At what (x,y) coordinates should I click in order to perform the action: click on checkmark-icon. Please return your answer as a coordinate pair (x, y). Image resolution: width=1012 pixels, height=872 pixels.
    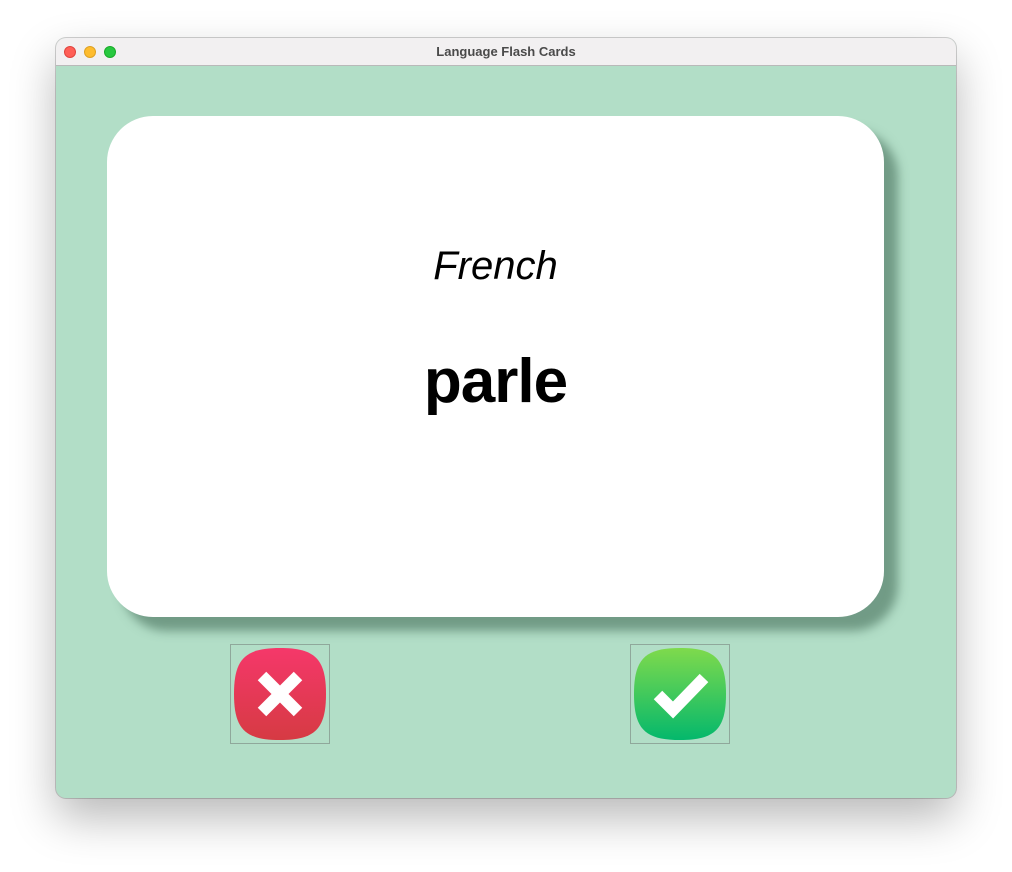
    Looking at the image, I should click on (680, 694).